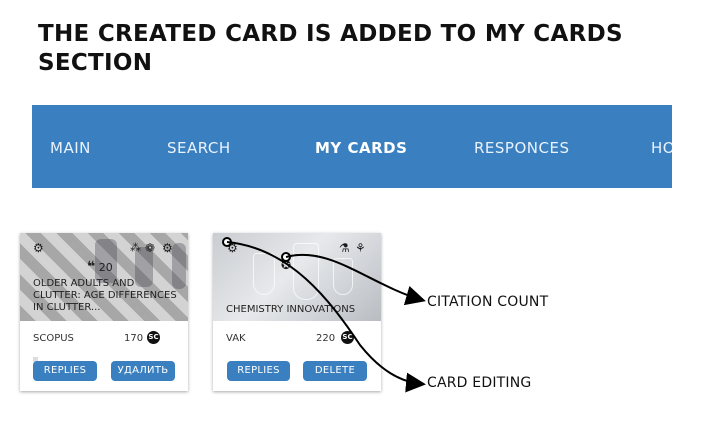 This screenshot has height=427, width=703. I want to click on delete-button: DELETE, so click(335, 371).